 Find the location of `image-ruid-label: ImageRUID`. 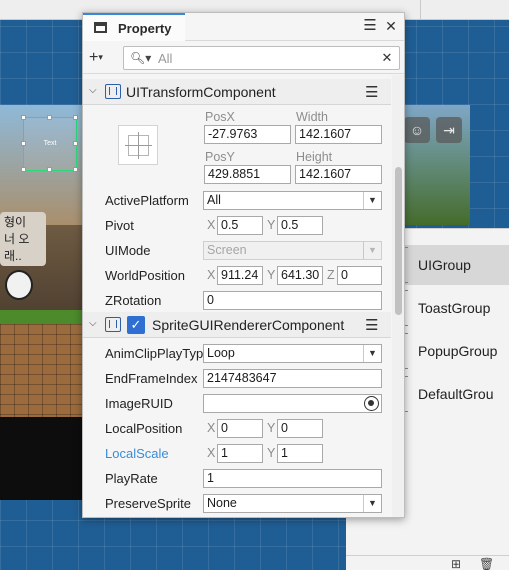

image-ruid-label: ImageRUID is located at coordinates (139, 403).